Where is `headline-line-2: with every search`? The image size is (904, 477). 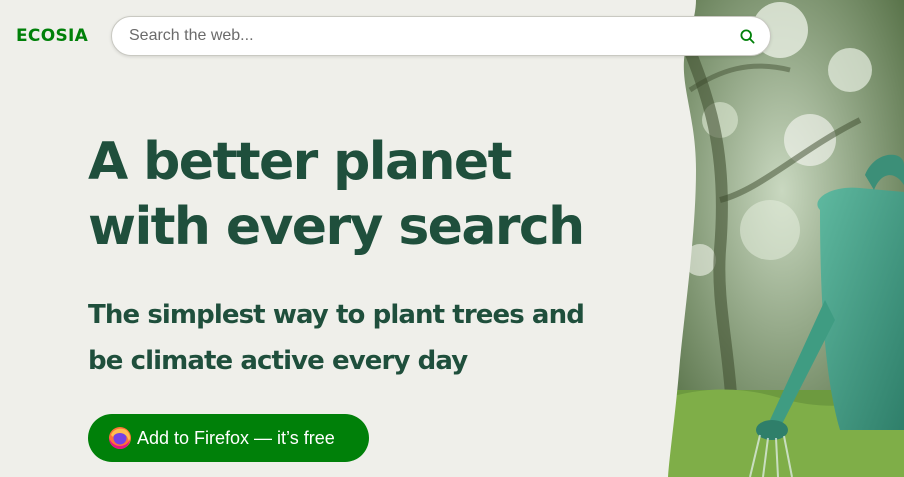 headline-line-2: with every search is located at coordinates (336, 227).